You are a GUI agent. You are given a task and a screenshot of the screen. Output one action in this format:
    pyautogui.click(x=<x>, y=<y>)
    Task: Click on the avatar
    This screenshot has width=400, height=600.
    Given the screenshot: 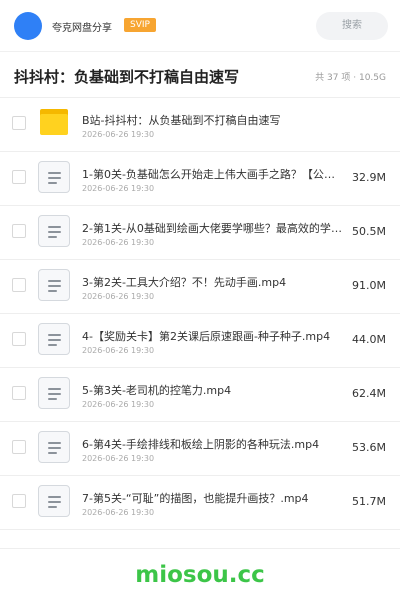 What is the action you would take?
    pyautogui.click(x=28, y=26)
    